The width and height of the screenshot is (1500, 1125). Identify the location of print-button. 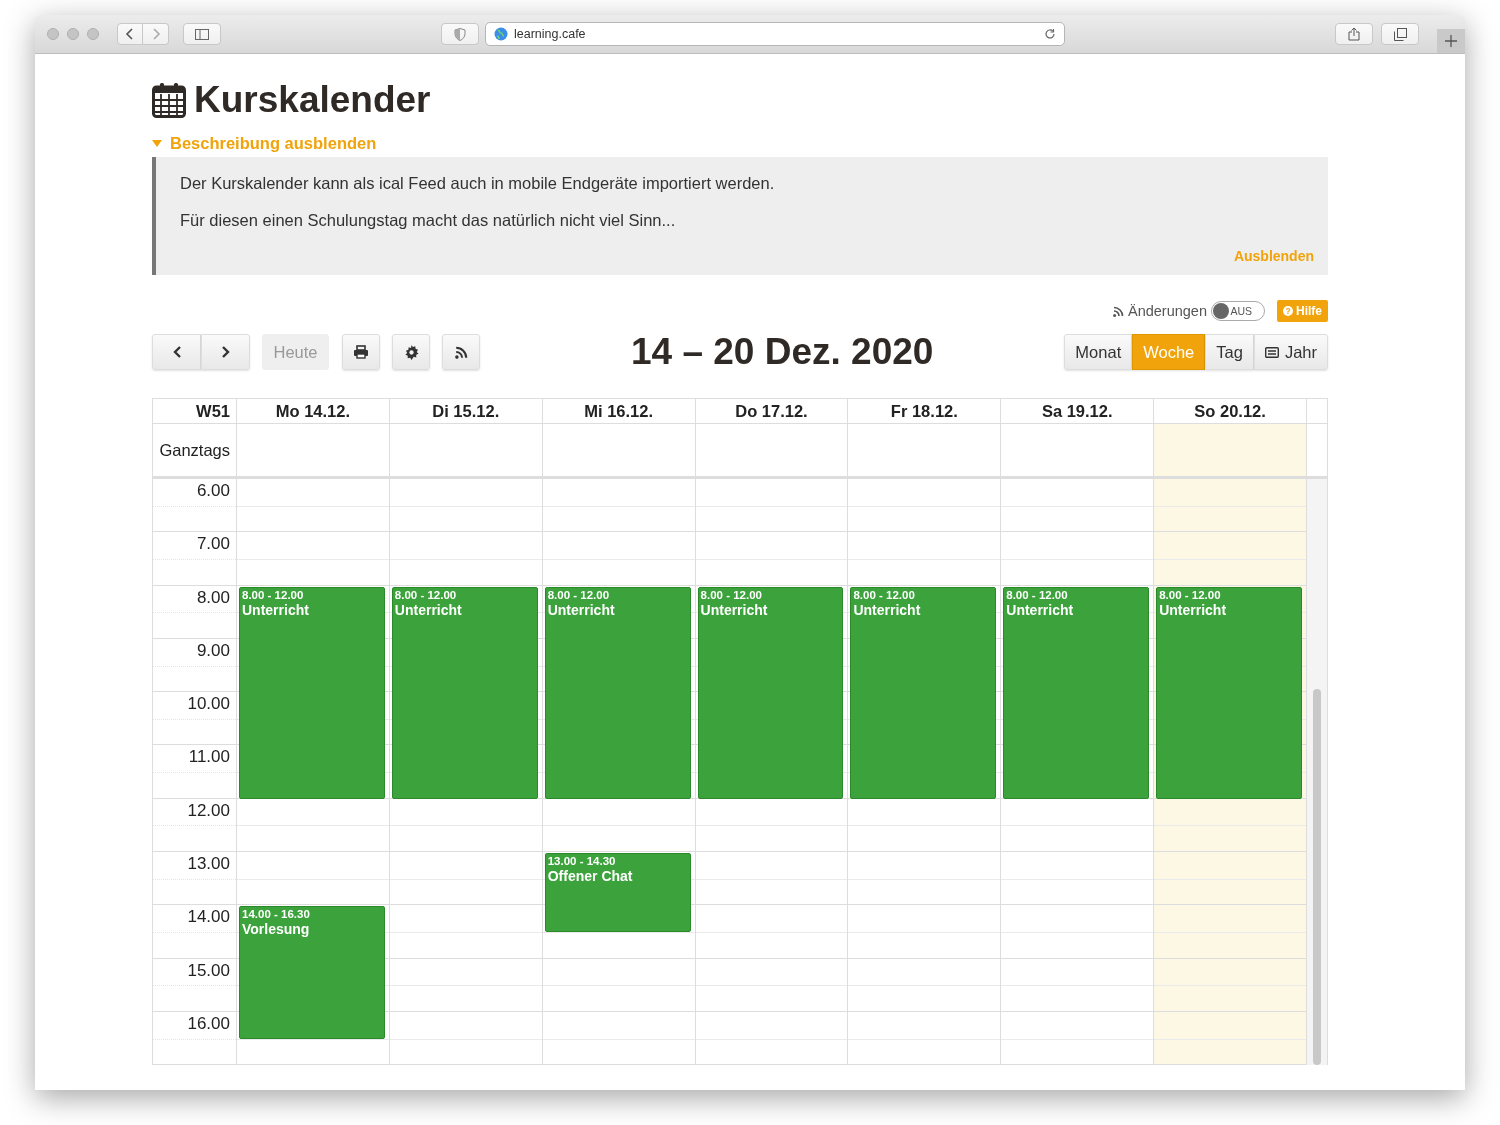
(361, 352).